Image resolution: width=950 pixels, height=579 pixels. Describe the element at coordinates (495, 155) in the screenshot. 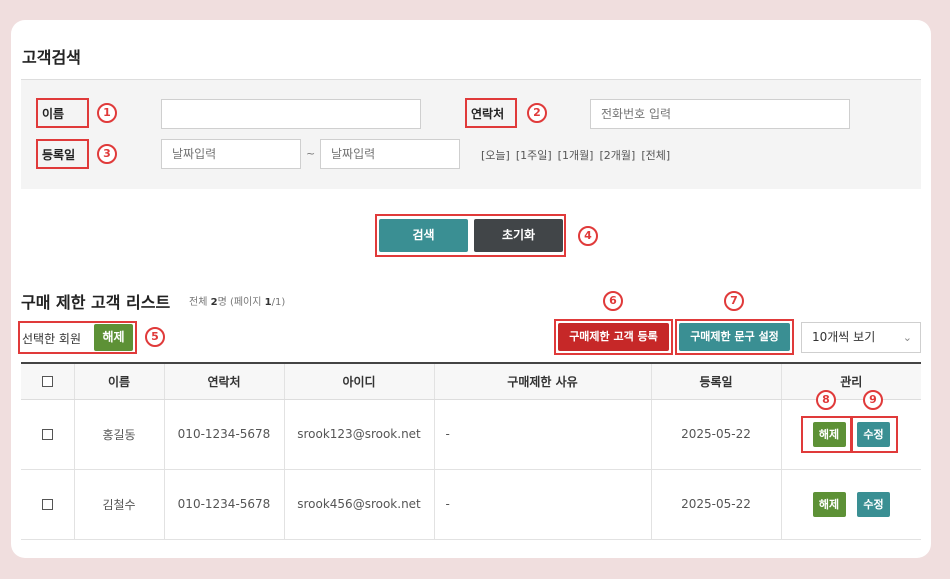

I see `quick-date-today: [오늘]` at that location.